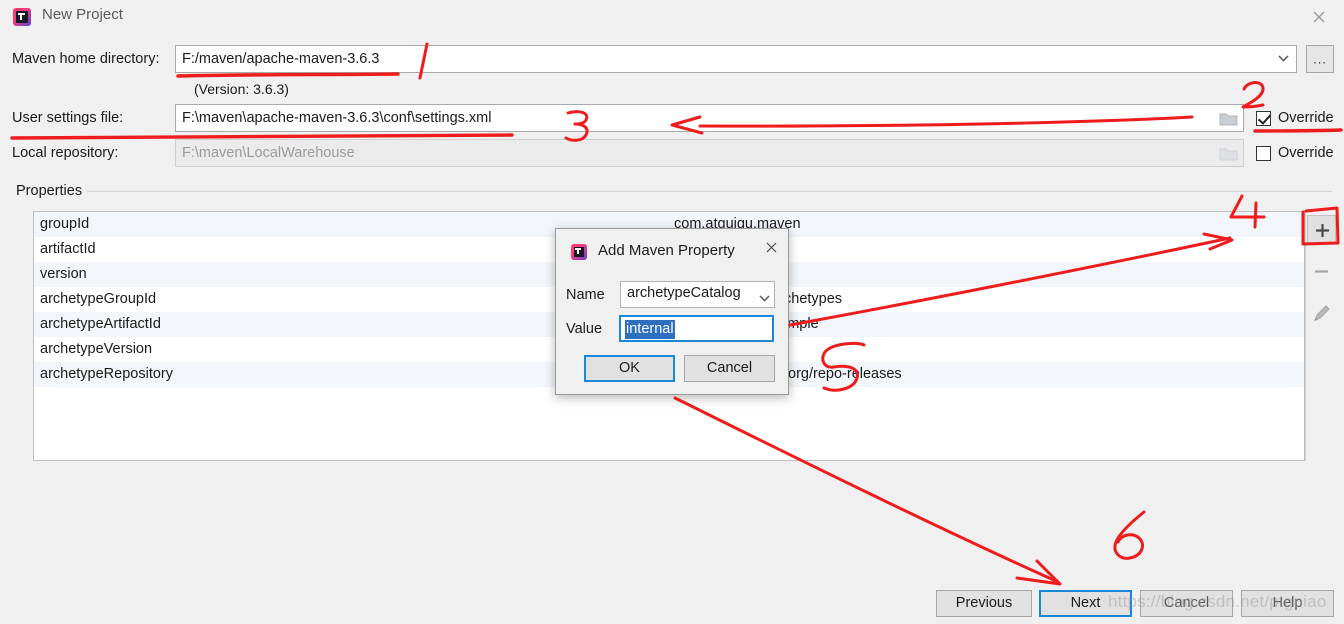 The height and width of the screenshot is (624, 1344). I want to click on property-key: archetypeRepository, so click(106, 374).